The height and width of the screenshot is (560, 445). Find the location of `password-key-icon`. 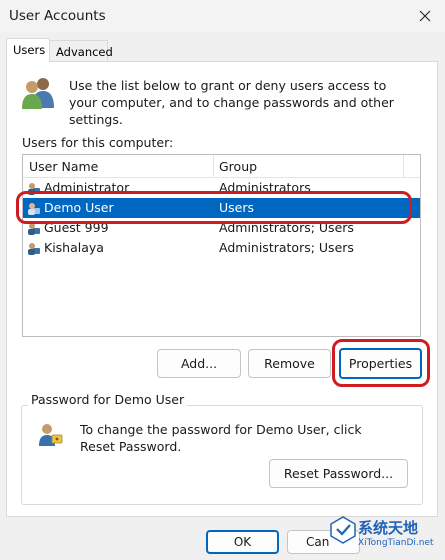

password-key-icon is located at coordinates (50, 434).